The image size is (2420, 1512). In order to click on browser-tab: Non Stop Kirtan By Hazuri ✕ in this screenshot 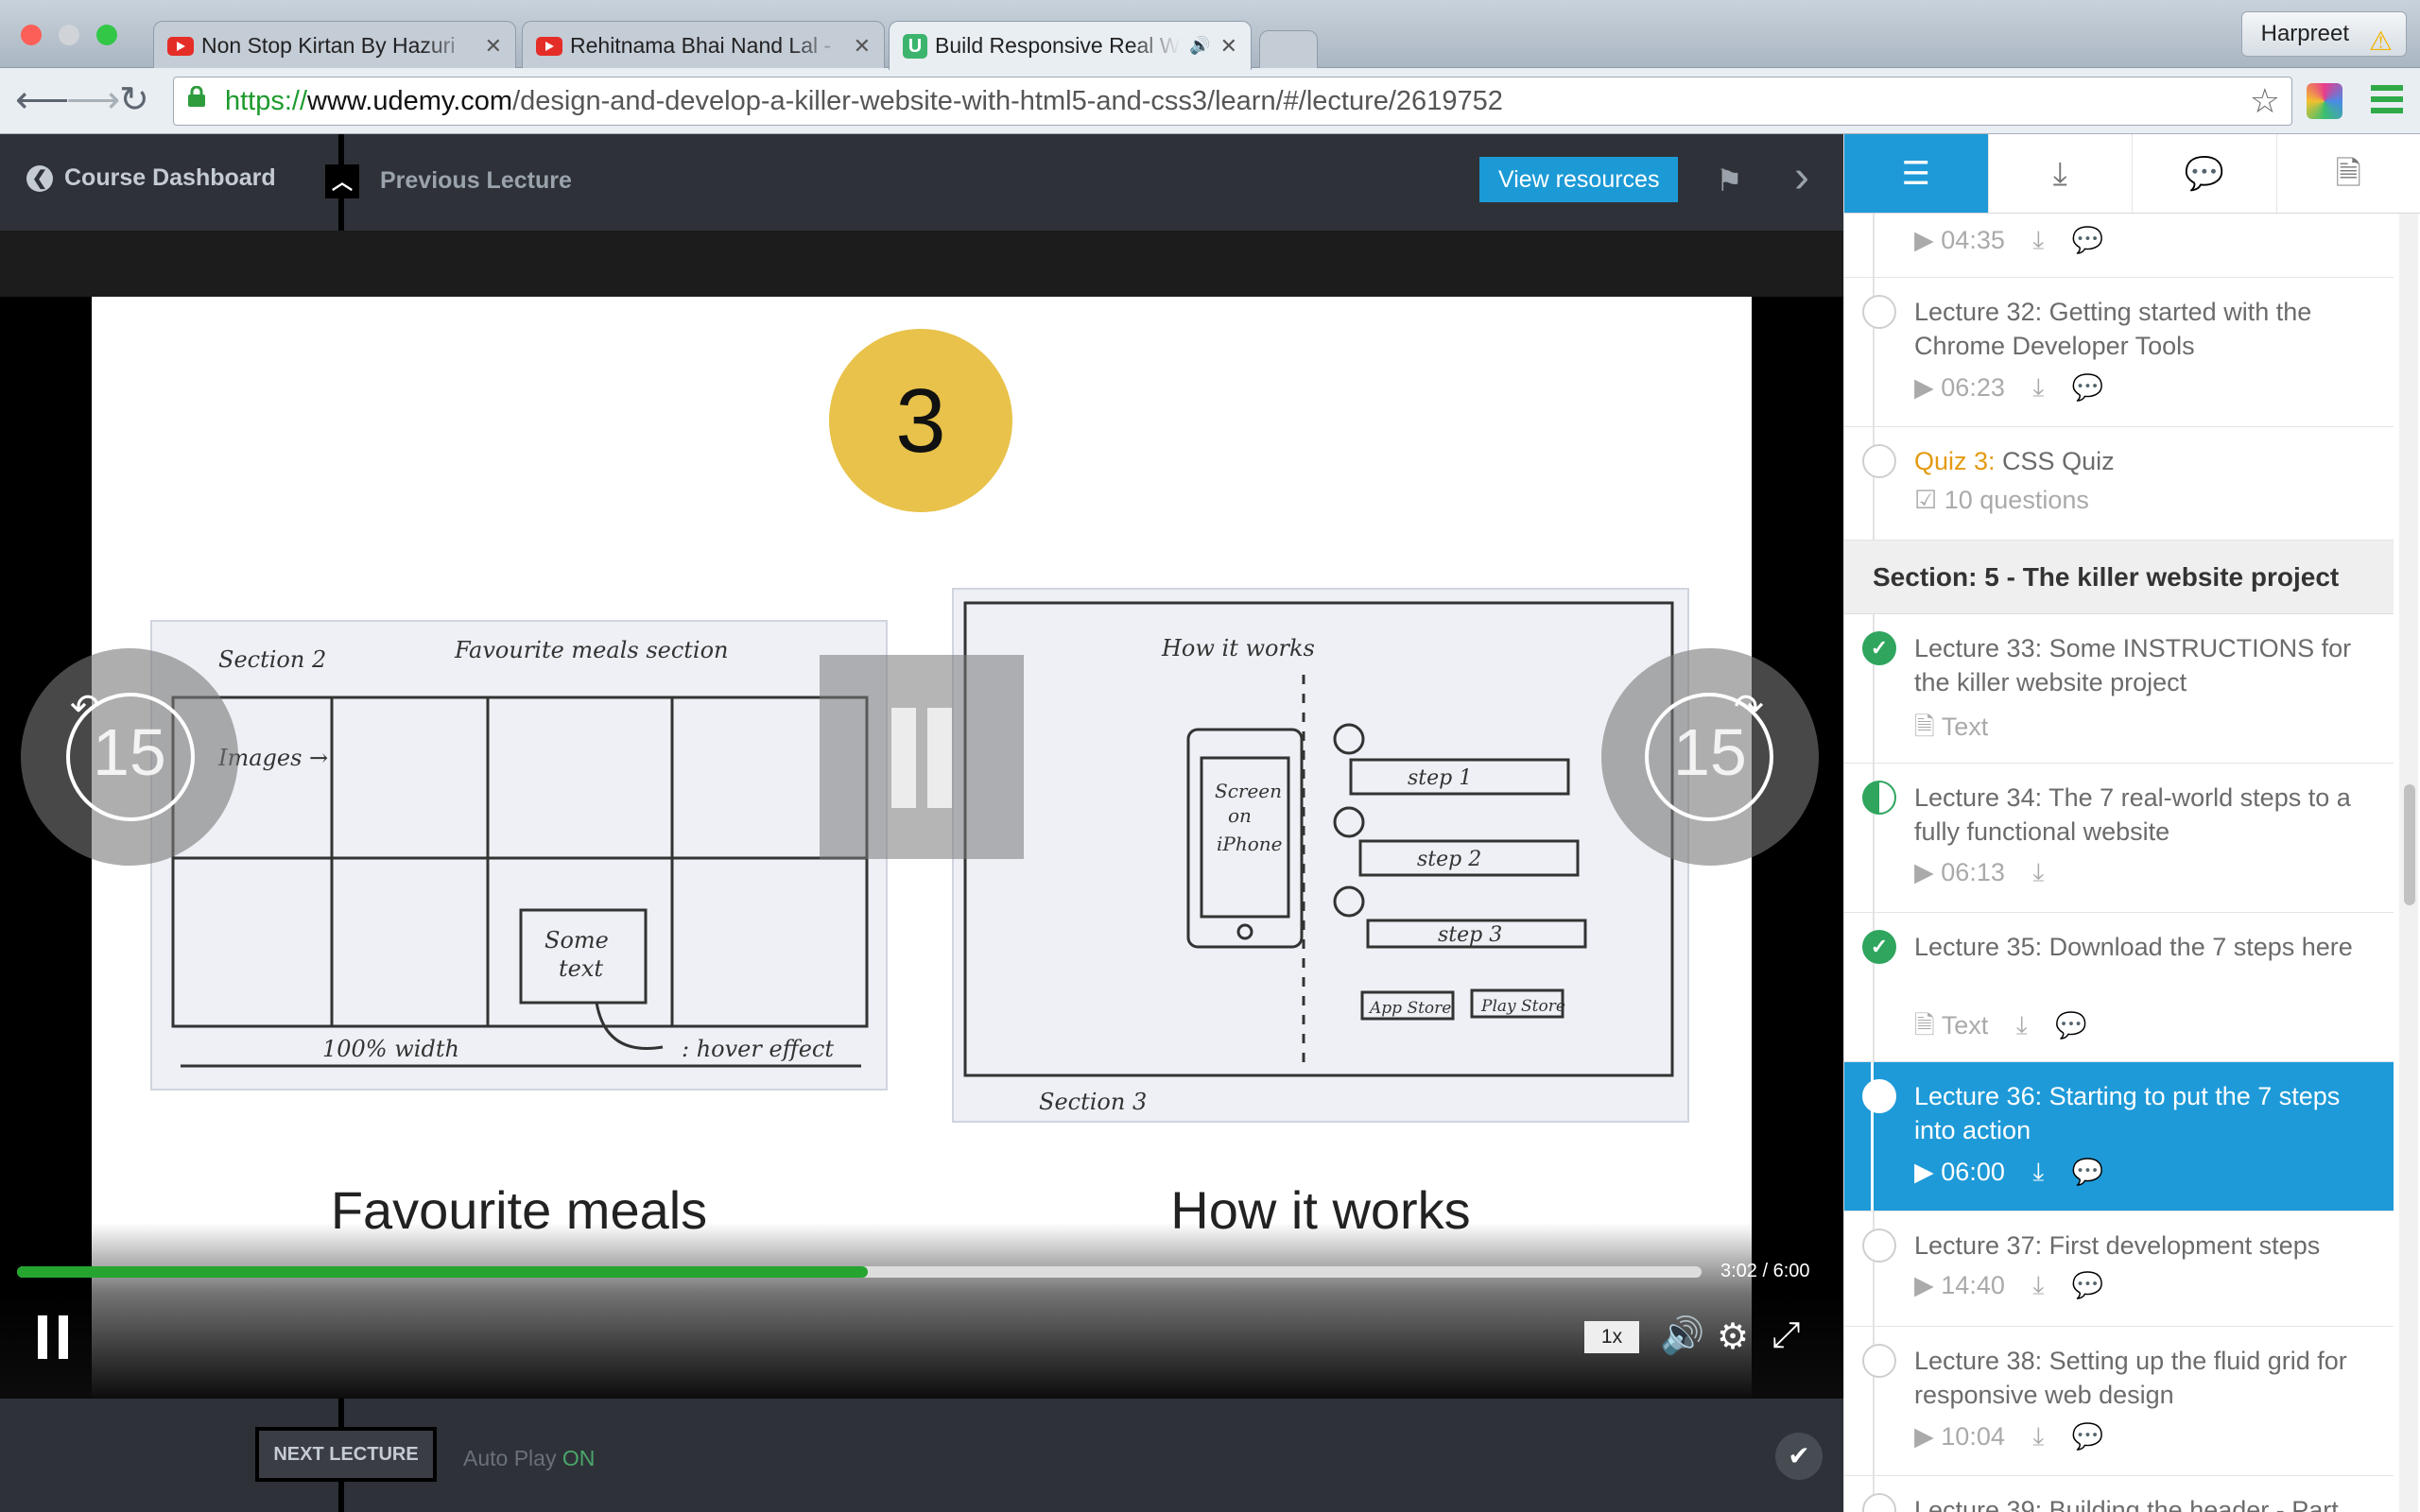, I will do `click(334, 45)`.